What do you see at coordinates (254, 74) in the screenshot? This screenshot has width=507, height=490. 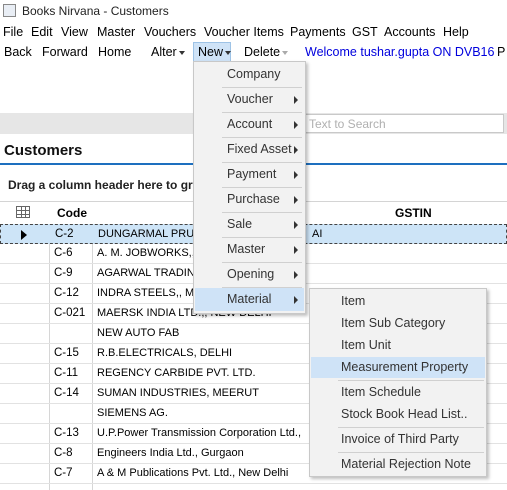 I see `menu-item-label: Company` at bounding box center [254, 74].